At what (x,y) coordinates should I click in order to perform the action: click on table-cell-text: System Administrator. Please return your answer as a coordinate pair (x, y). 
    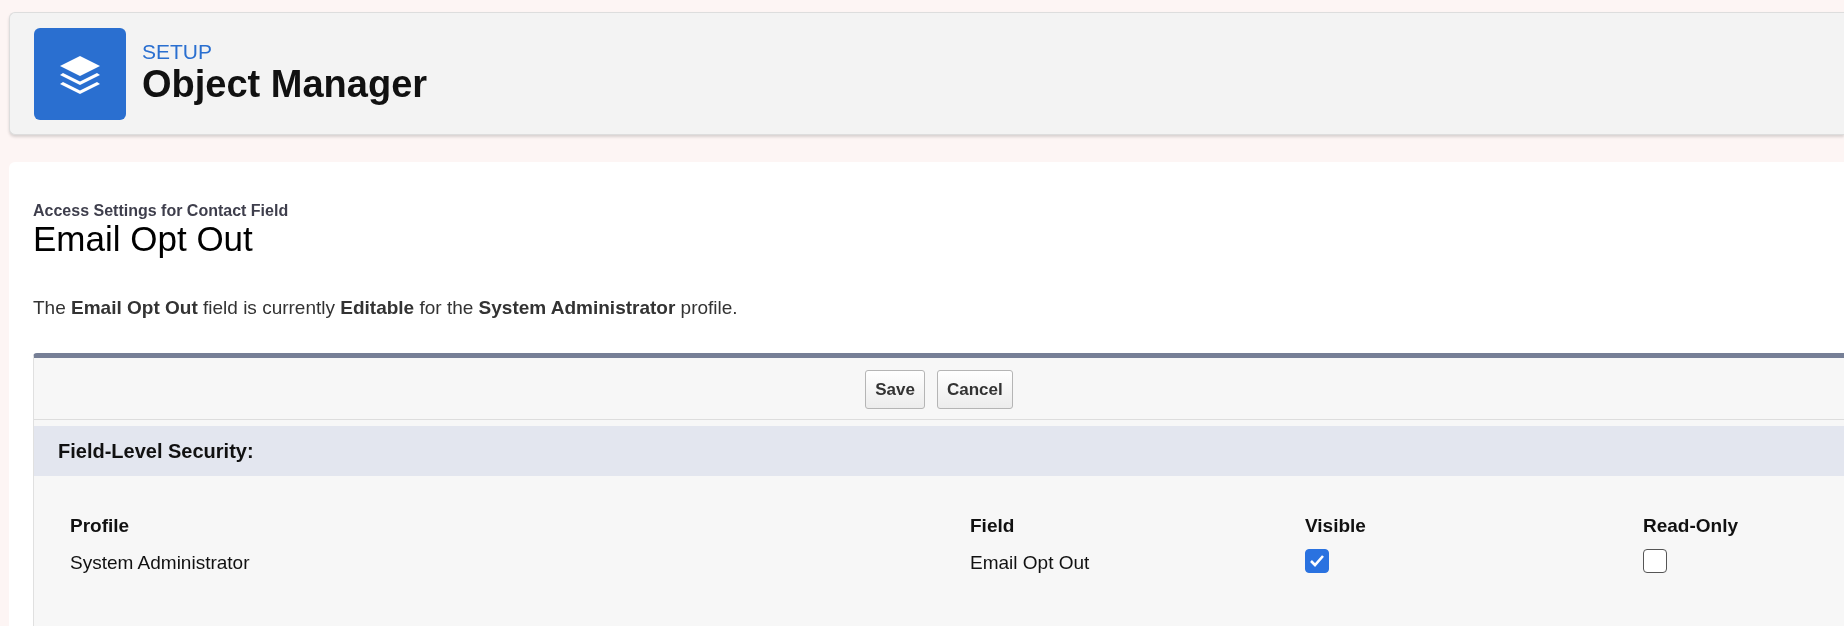
    Looking at the image, I should click on (160, 562).